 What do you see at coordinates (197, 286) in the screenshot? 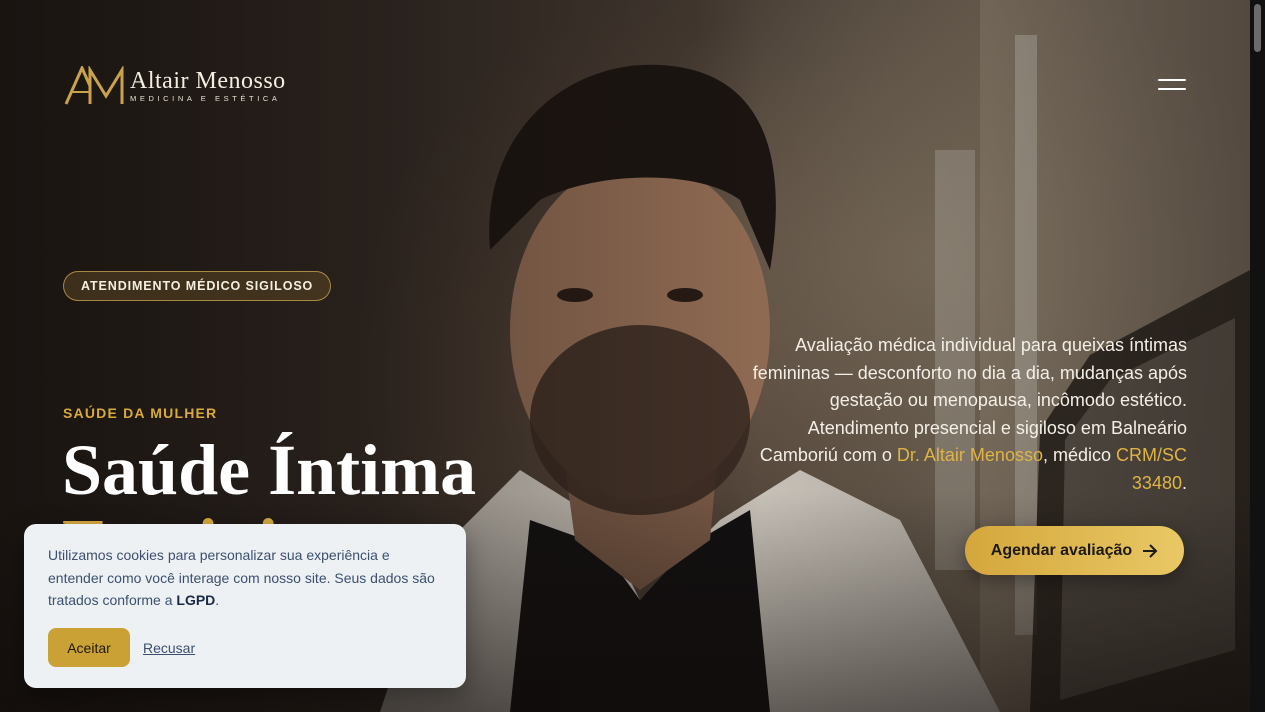
I see `confidential-badge: ATENDIMENTO MÉDICO SIGILOSO` at bounding box center [197, 286].